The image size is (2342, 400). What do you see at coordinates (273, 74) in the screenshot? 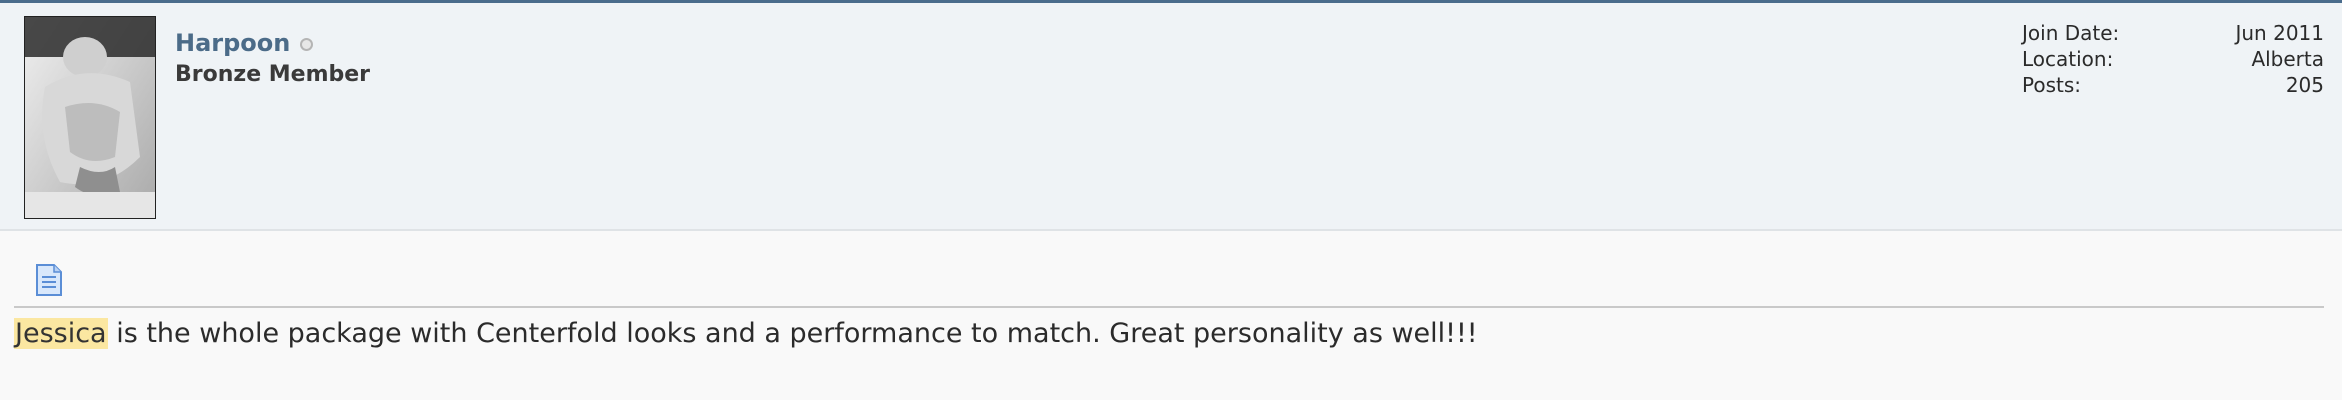
I see `user-title: Bronze Member` at bounding box center [273, 74].